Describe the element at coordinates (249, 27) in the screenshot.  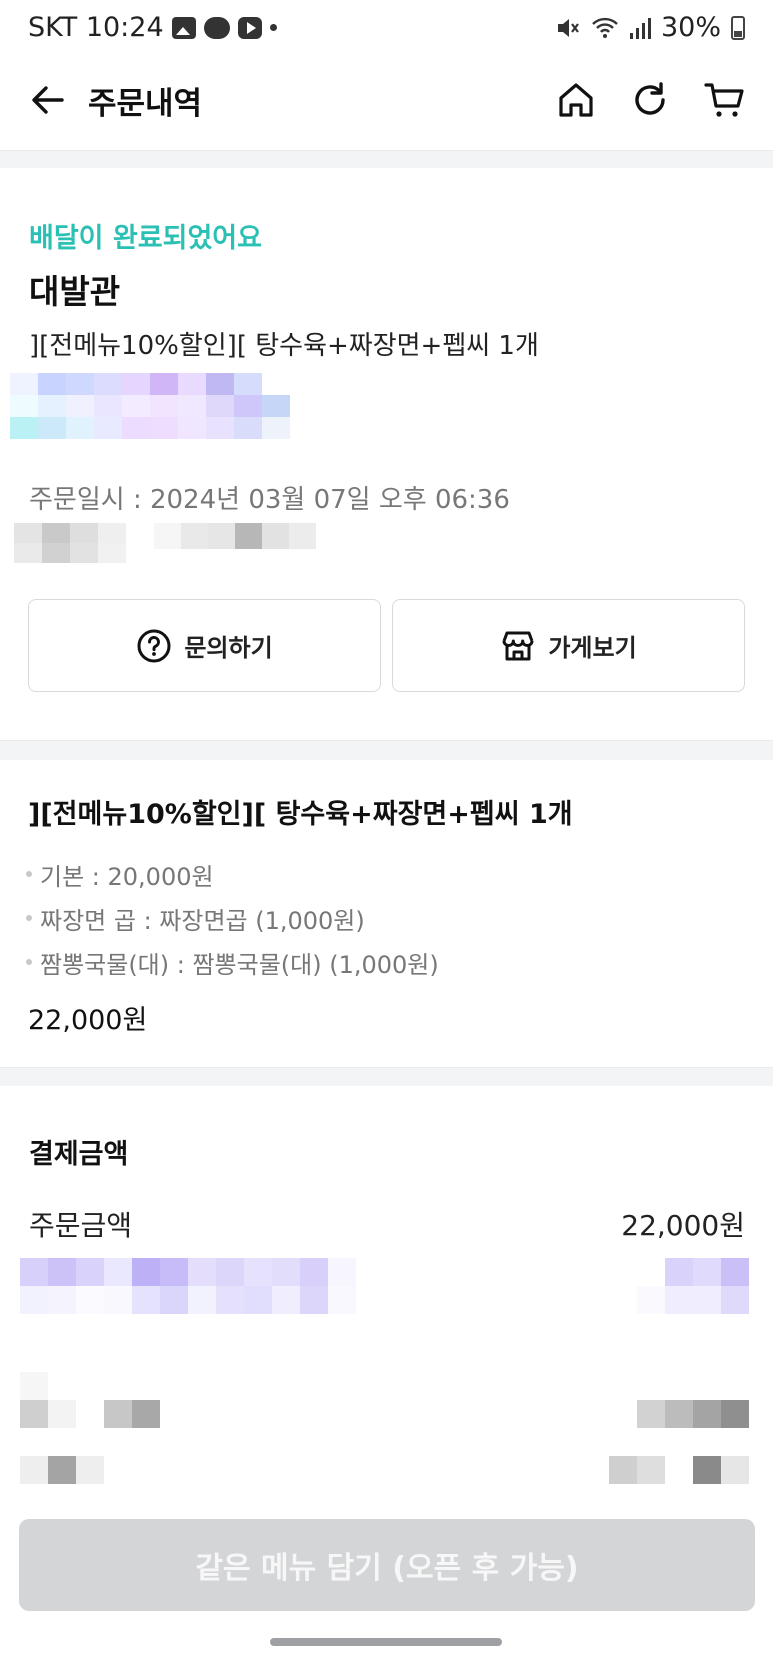
I see `youtube-notification-icon` at that location.